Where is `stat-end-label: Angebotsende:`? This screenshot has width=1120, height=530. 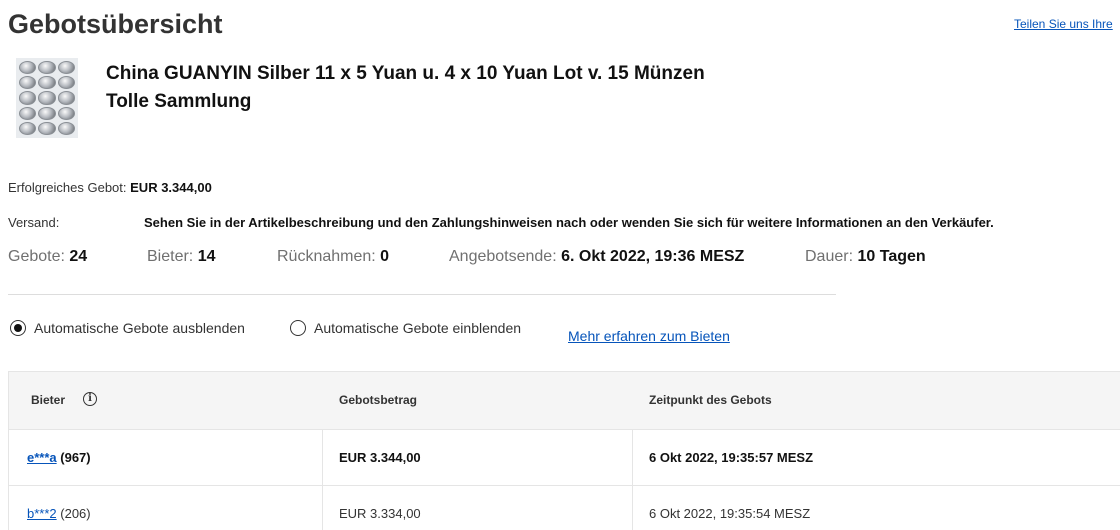
stat-end-label: Angebotsende: is located at coordinates (503, 256).